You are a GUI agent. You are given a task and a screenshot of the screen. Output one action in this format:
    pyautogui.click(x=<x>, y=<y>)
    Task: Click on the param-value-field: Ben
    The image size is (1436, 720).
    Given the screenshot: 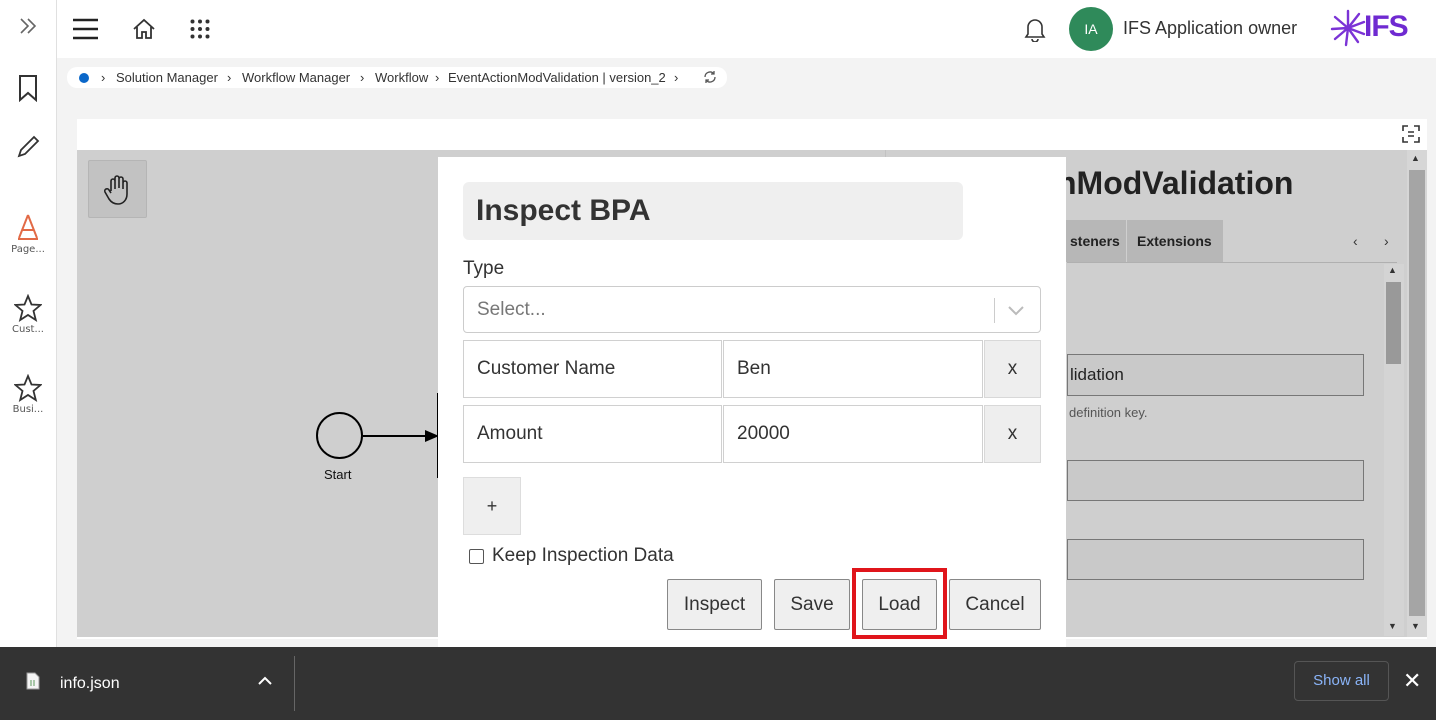 What is the action you would take?
    pyautogui.click(x=853, y=369)
    